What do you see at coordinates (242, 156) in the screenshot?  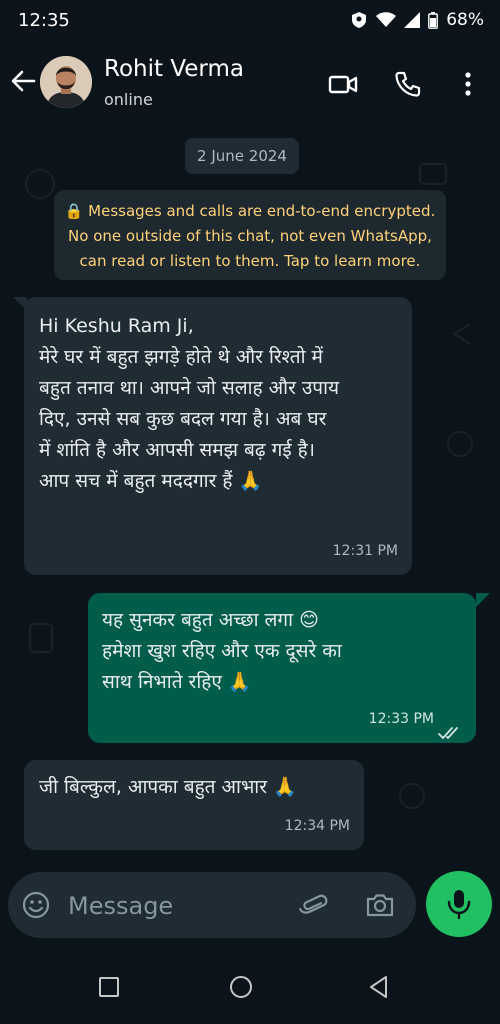 I see `date-chip: 2 June 2024` at bounding box center [242, 156].